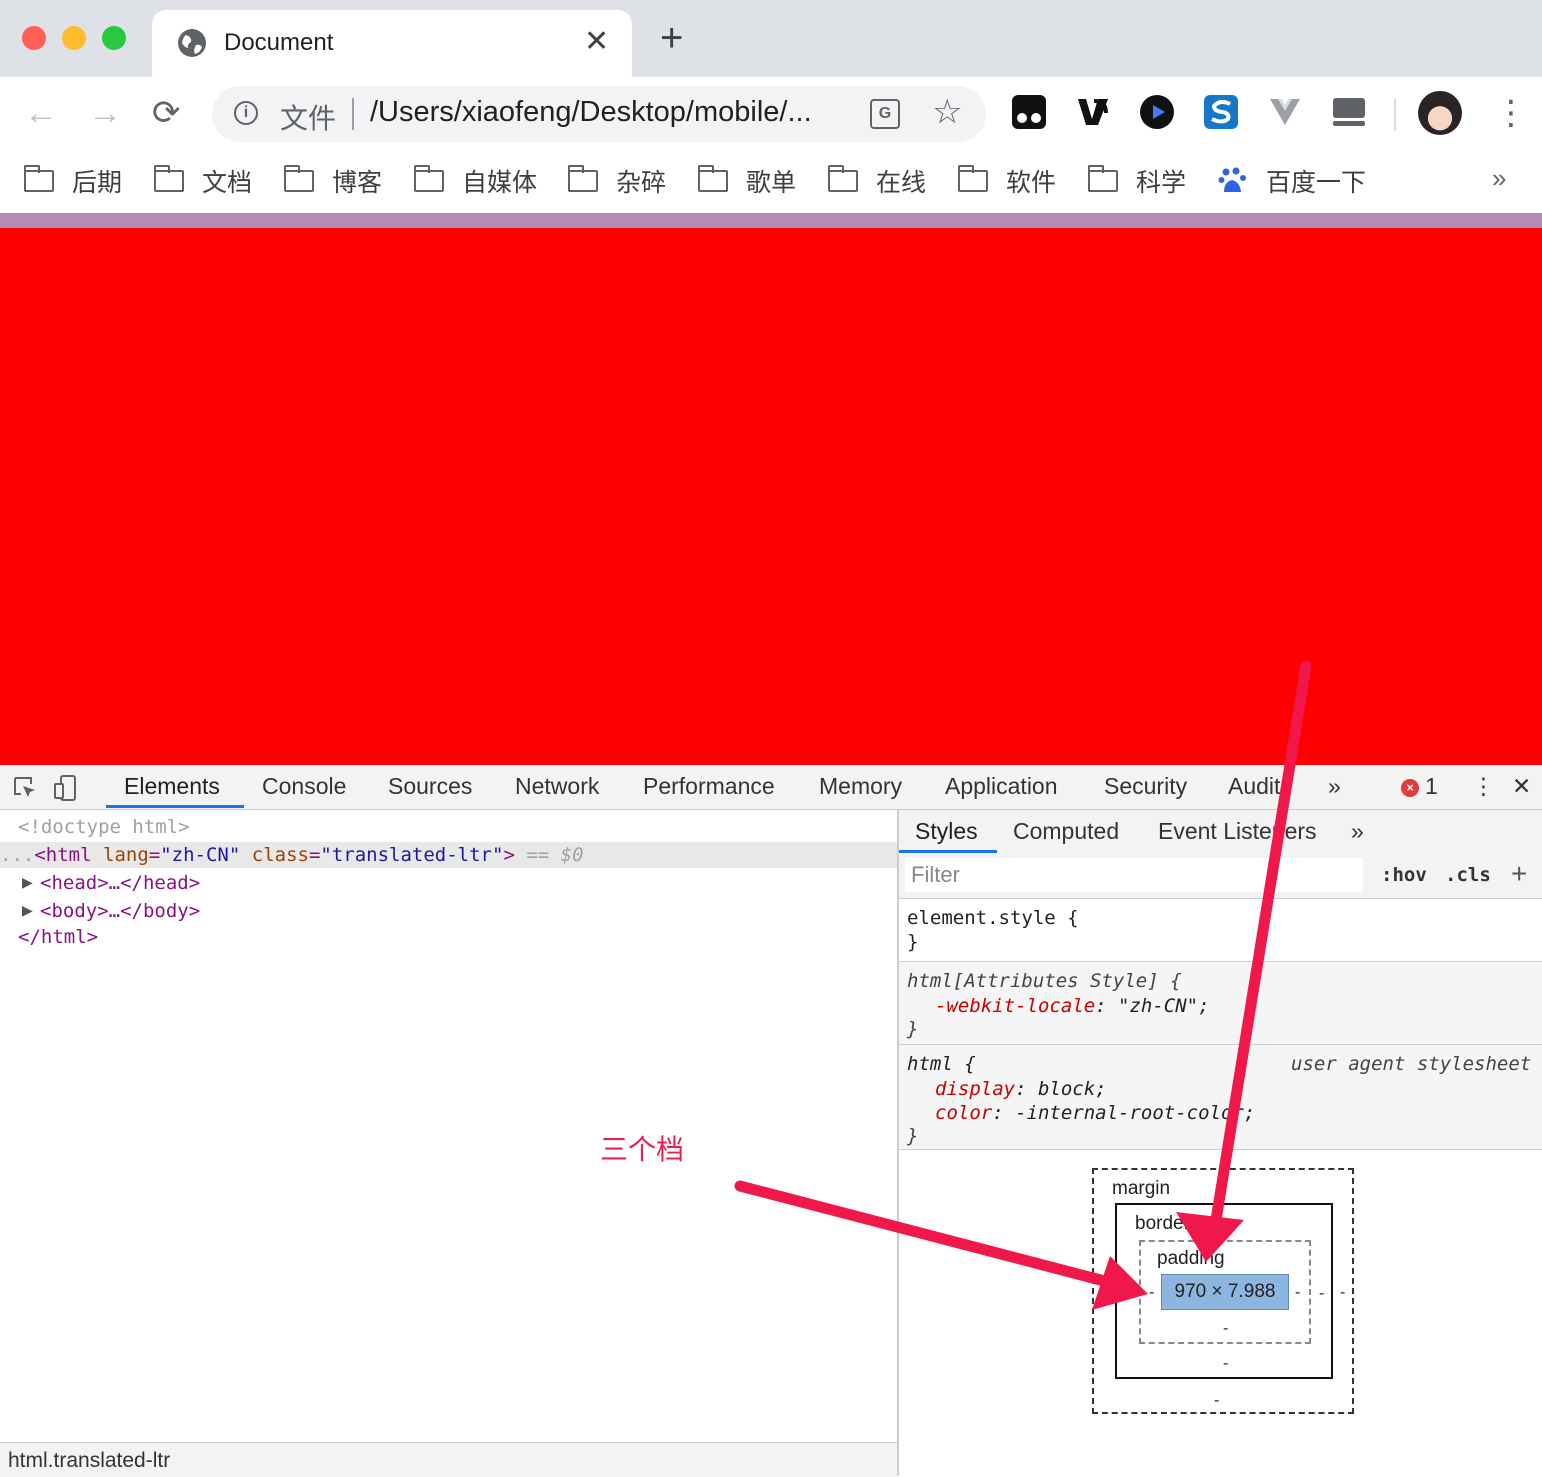 This screenshot has height=1477, width=1542. Describe the element at coordinates (1220, 930) in the screenshot. I see `css-rule-element-style: element.style { }` at that location.